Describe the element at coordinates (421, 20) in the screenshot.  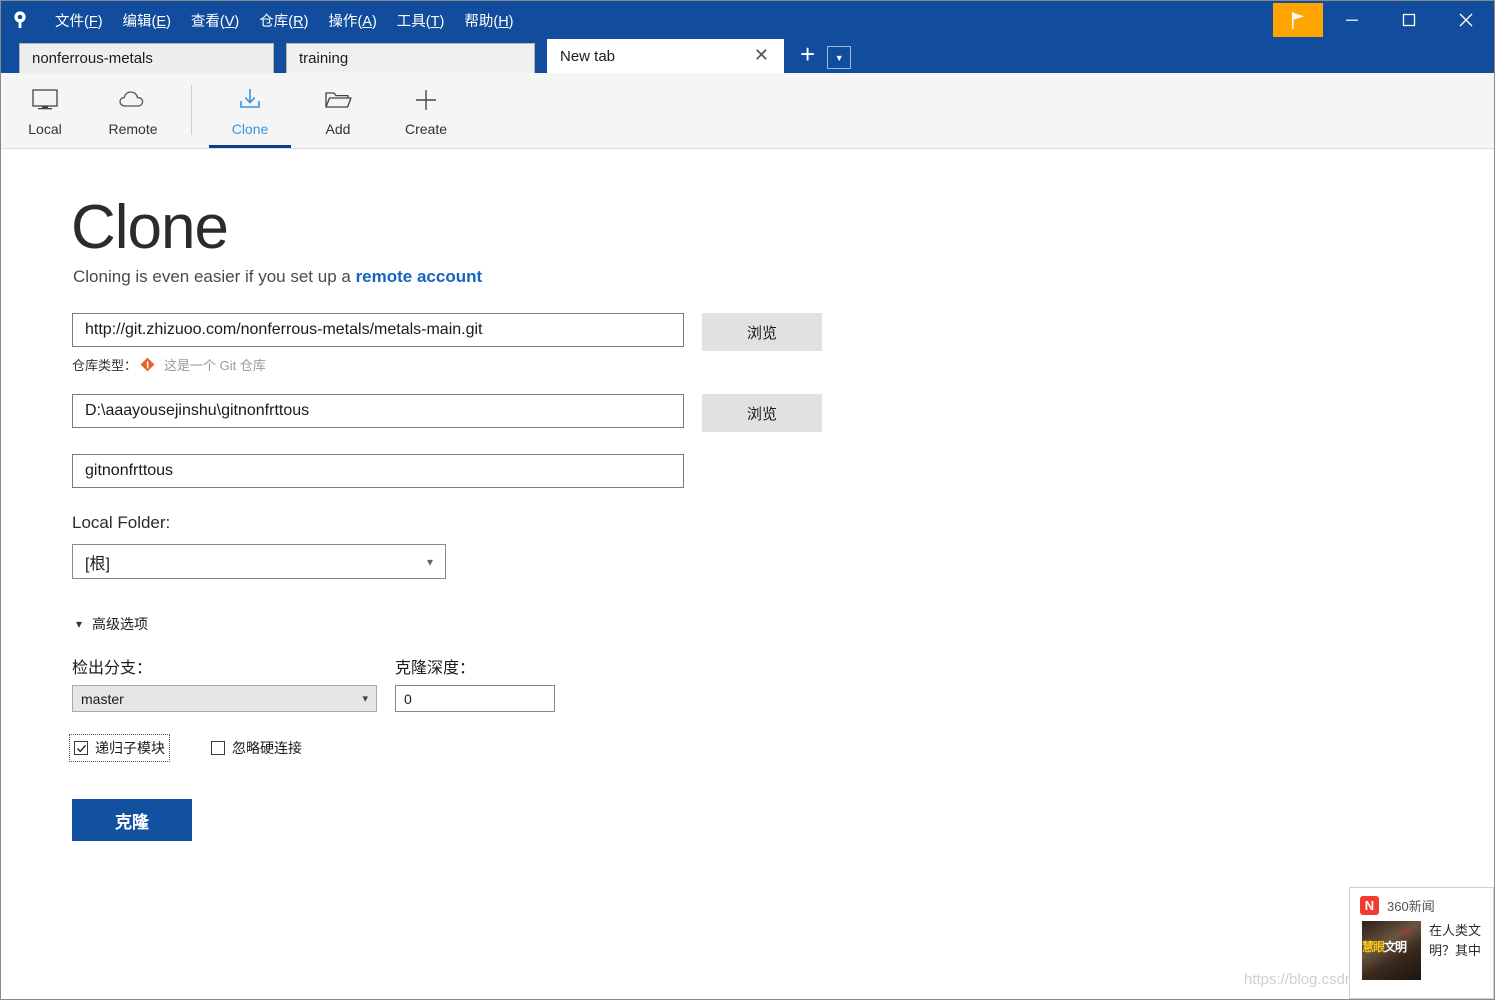
I see `menu-item-tools: 工具(T)` at that location.